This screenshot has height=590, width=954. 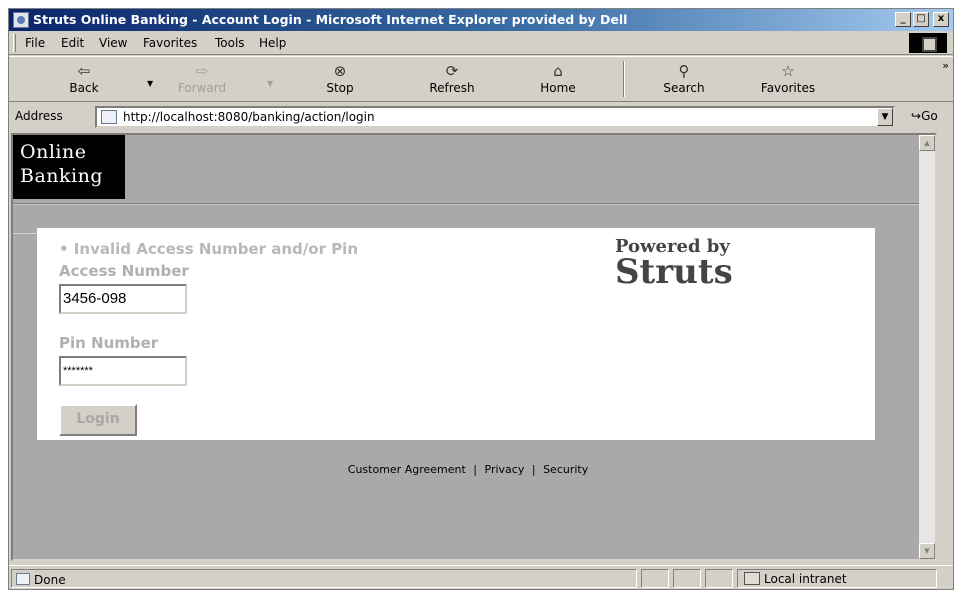 I want to click on search-button: ⚲ Search, so click(x=684, y=79).